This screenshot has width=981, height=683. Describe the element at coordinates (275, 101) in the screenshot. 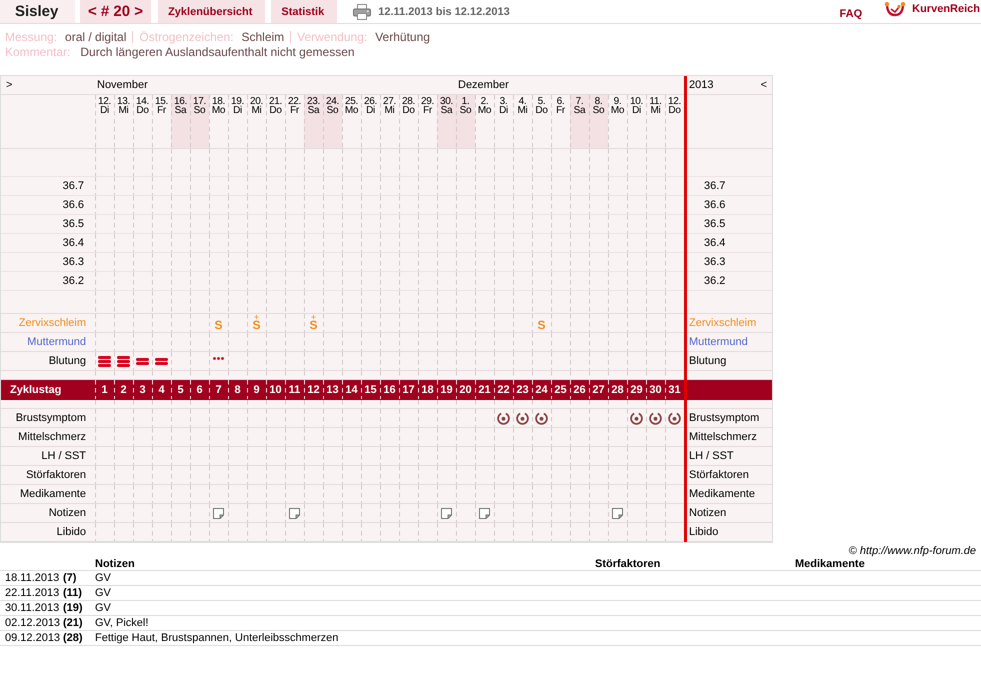

I see `day-date: 21.` at that location.